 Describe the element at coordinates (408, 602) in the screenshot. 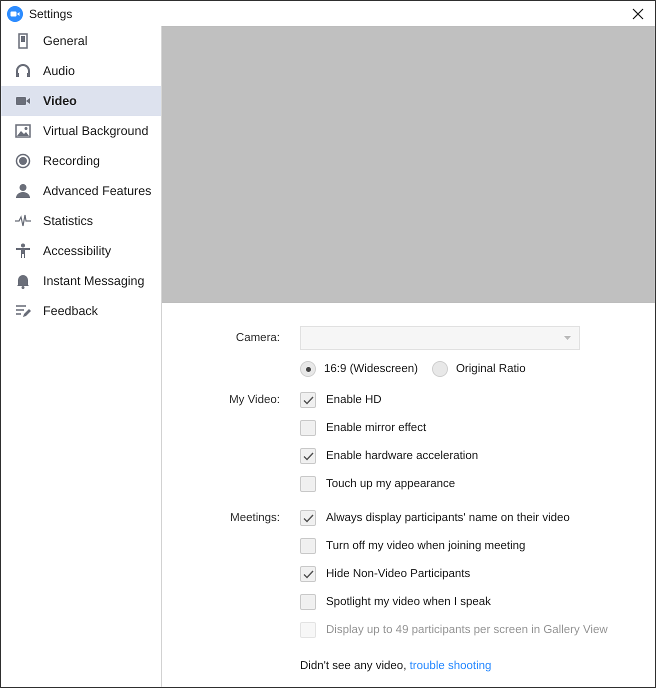

I see `checkbox-label: Spotlight my video when I speak` at that location.